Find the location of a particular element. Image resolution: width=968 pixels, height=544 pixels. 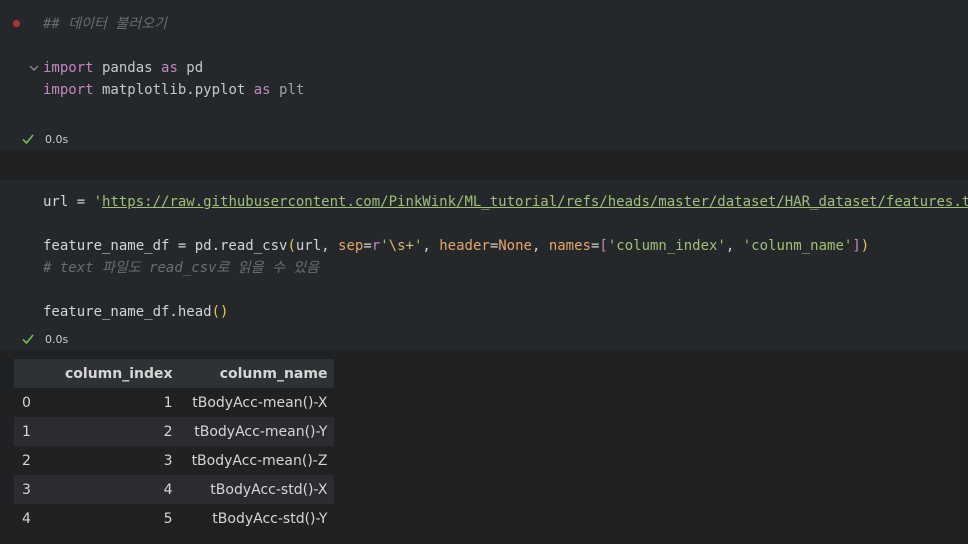

table-cell: 2 is located at coordinates (116, 431).